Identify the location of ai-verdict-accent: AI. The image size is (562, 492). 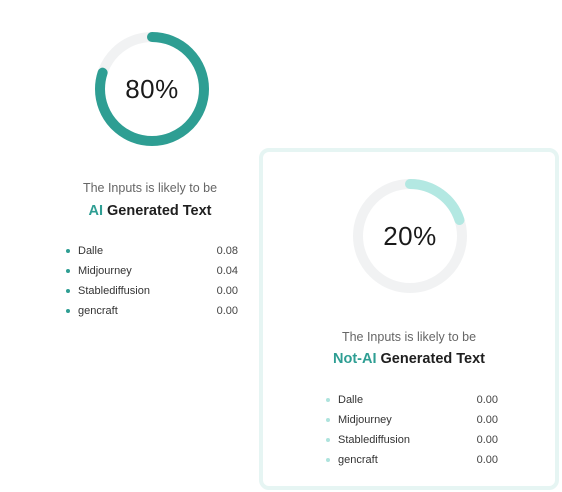
(95, 211).